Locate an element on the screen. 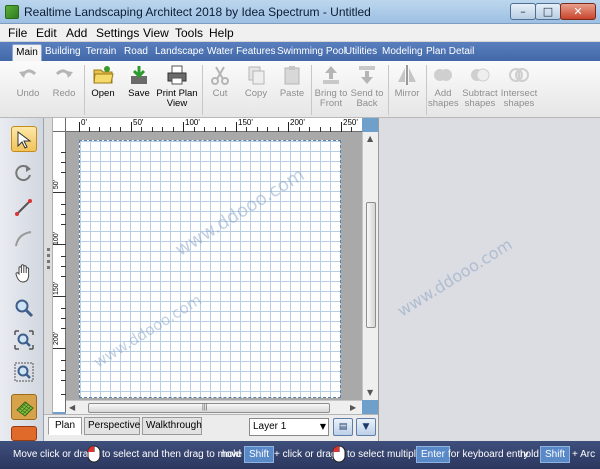 The height and width of the screenshot is (469, 600). cut-button: Cut is located at coordinates (220, 81).